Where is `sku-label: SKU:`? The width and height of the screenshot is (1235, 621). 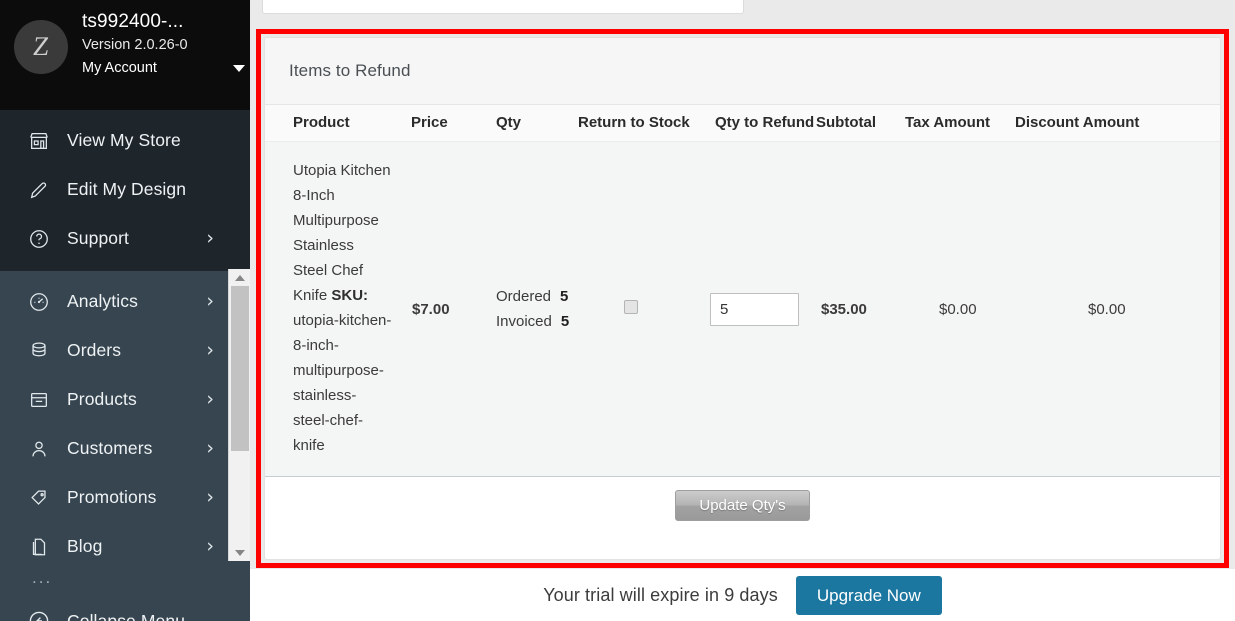
sku-label: SKU: is located at coordinates (350, 295).